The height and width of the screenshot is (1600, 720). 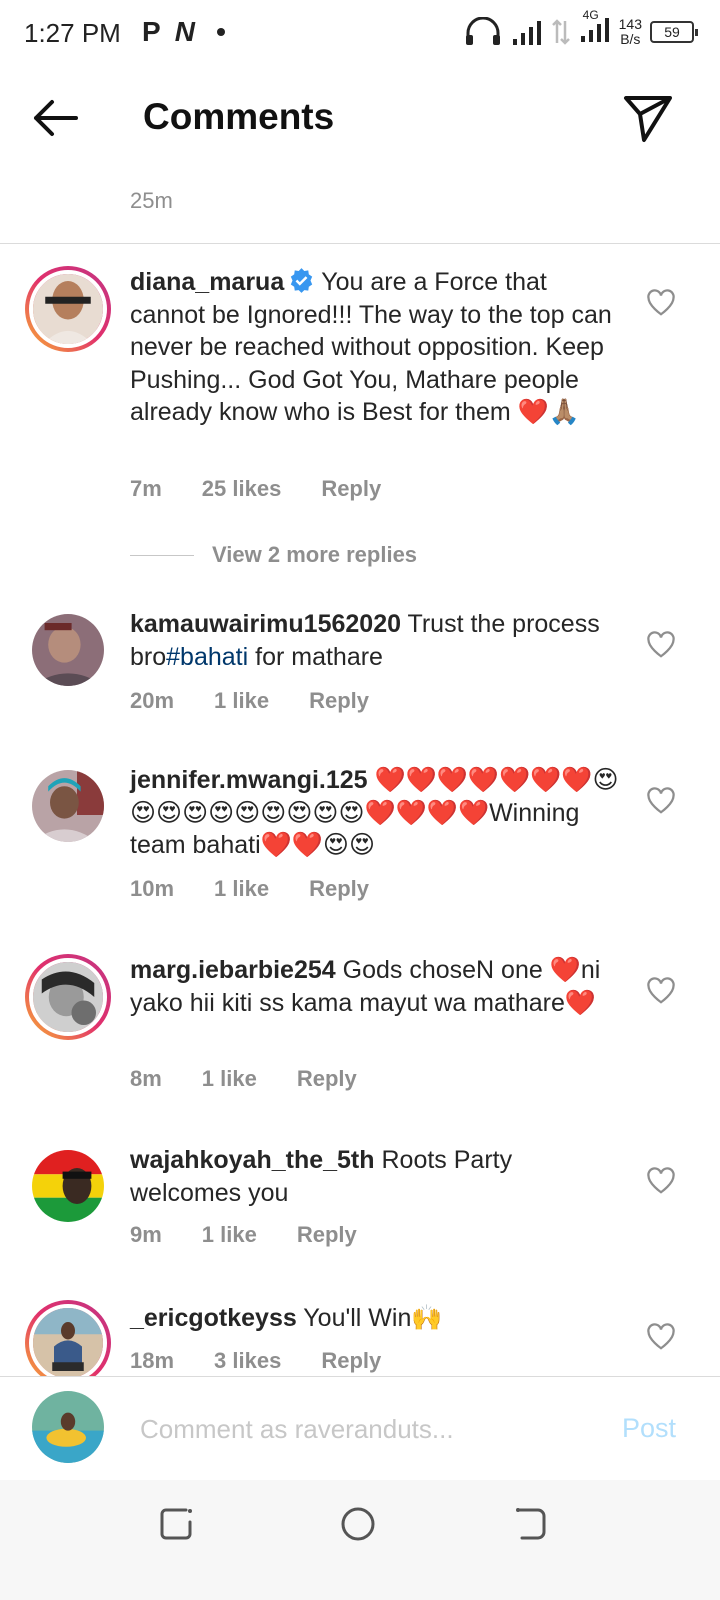 I want to click on network-4g: 4G, so click(x=595, y=28).